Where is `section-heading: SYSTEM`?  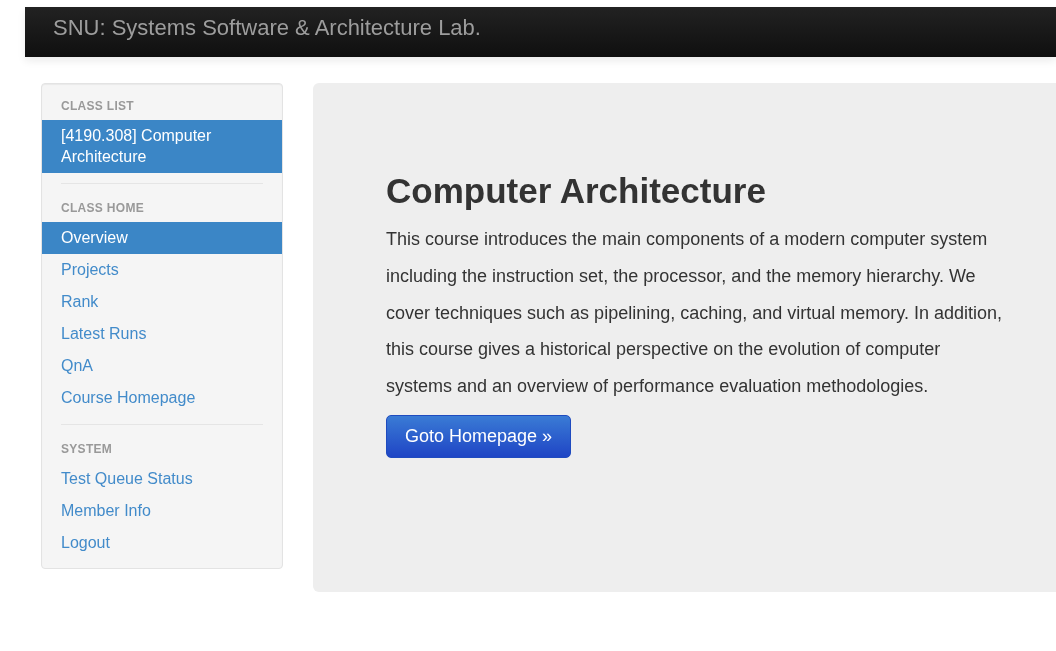 section-heading: SYSTEM is located at coordinates (87, 449).